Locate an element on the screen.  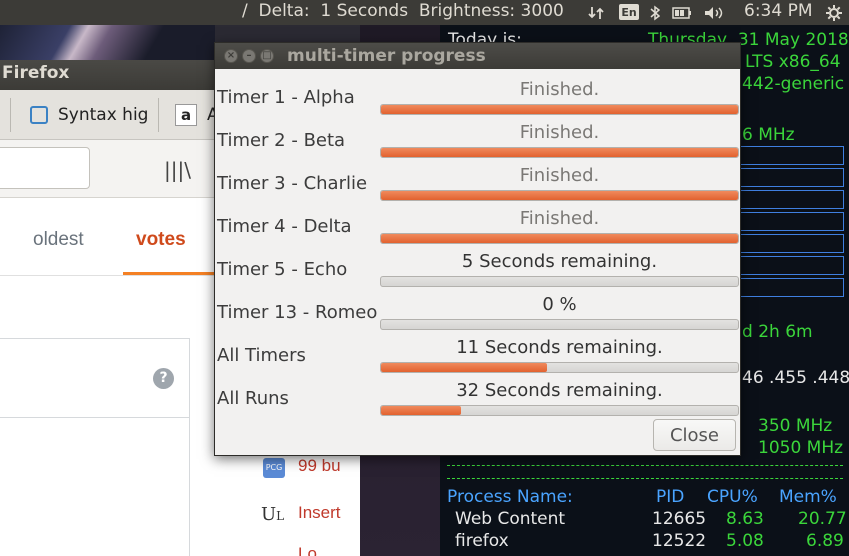
sort-tab-oldest: oldest is located at coordinates (58, 240).